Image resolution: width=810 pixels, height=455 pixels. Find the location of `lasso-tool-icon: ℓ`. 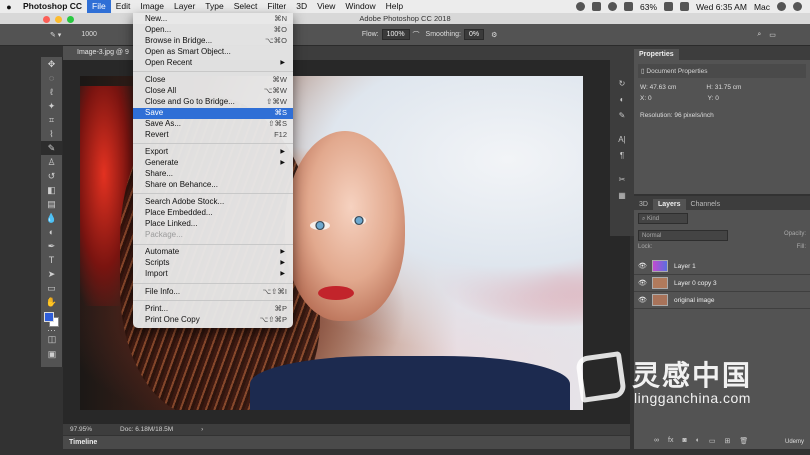

lasso-tool-icon: ℓ is located at coordinates (51, 92).